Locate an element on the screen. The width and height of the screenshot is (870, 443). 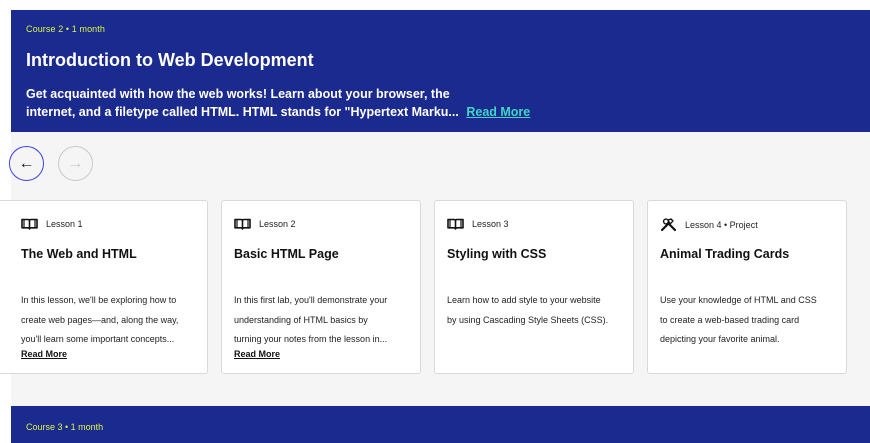
lesson-label: Lesson 4 • Project is located at coordinates (721, 225).